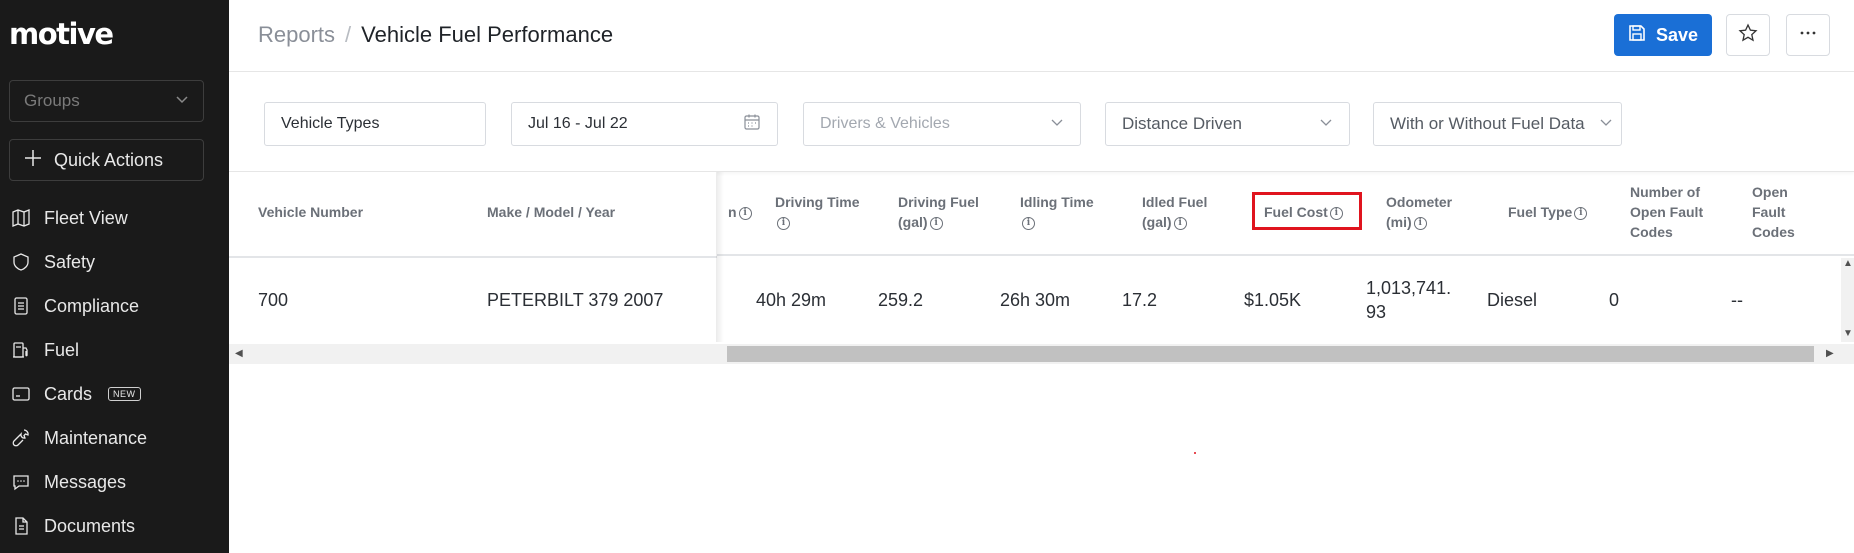 The height and width of the screenshot is (553, 1854). I want to click on date-range-value: Jul 16 - Jul 22, so click(578, 123).